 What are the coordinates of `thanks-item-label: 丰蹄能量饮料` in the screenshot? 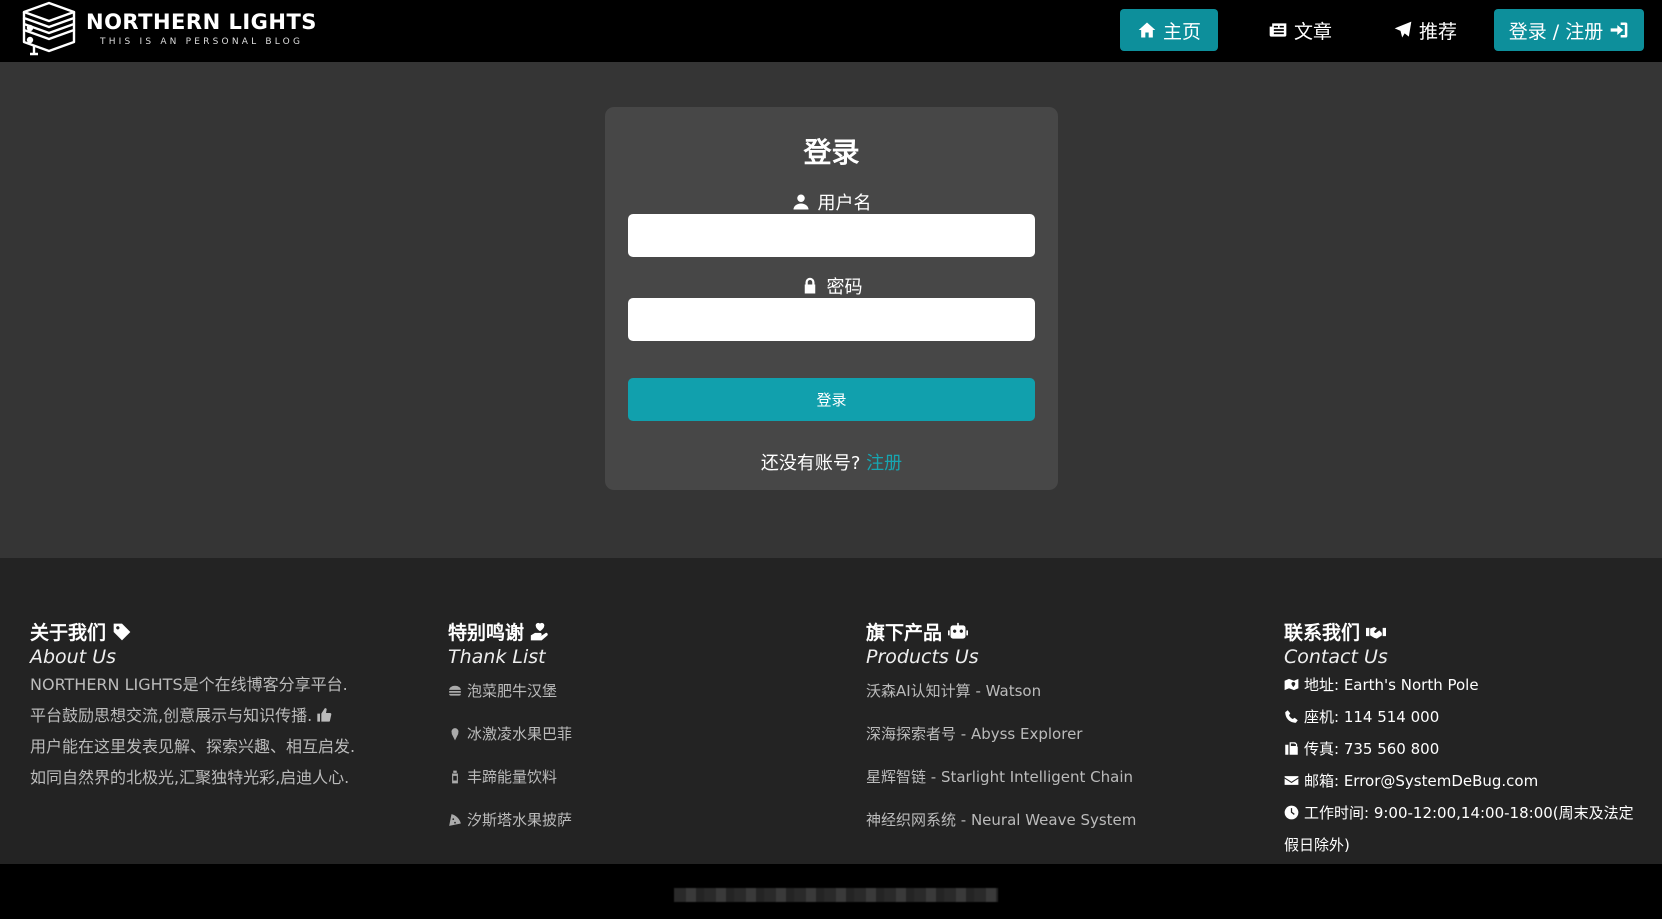 It's located at (512, 777).